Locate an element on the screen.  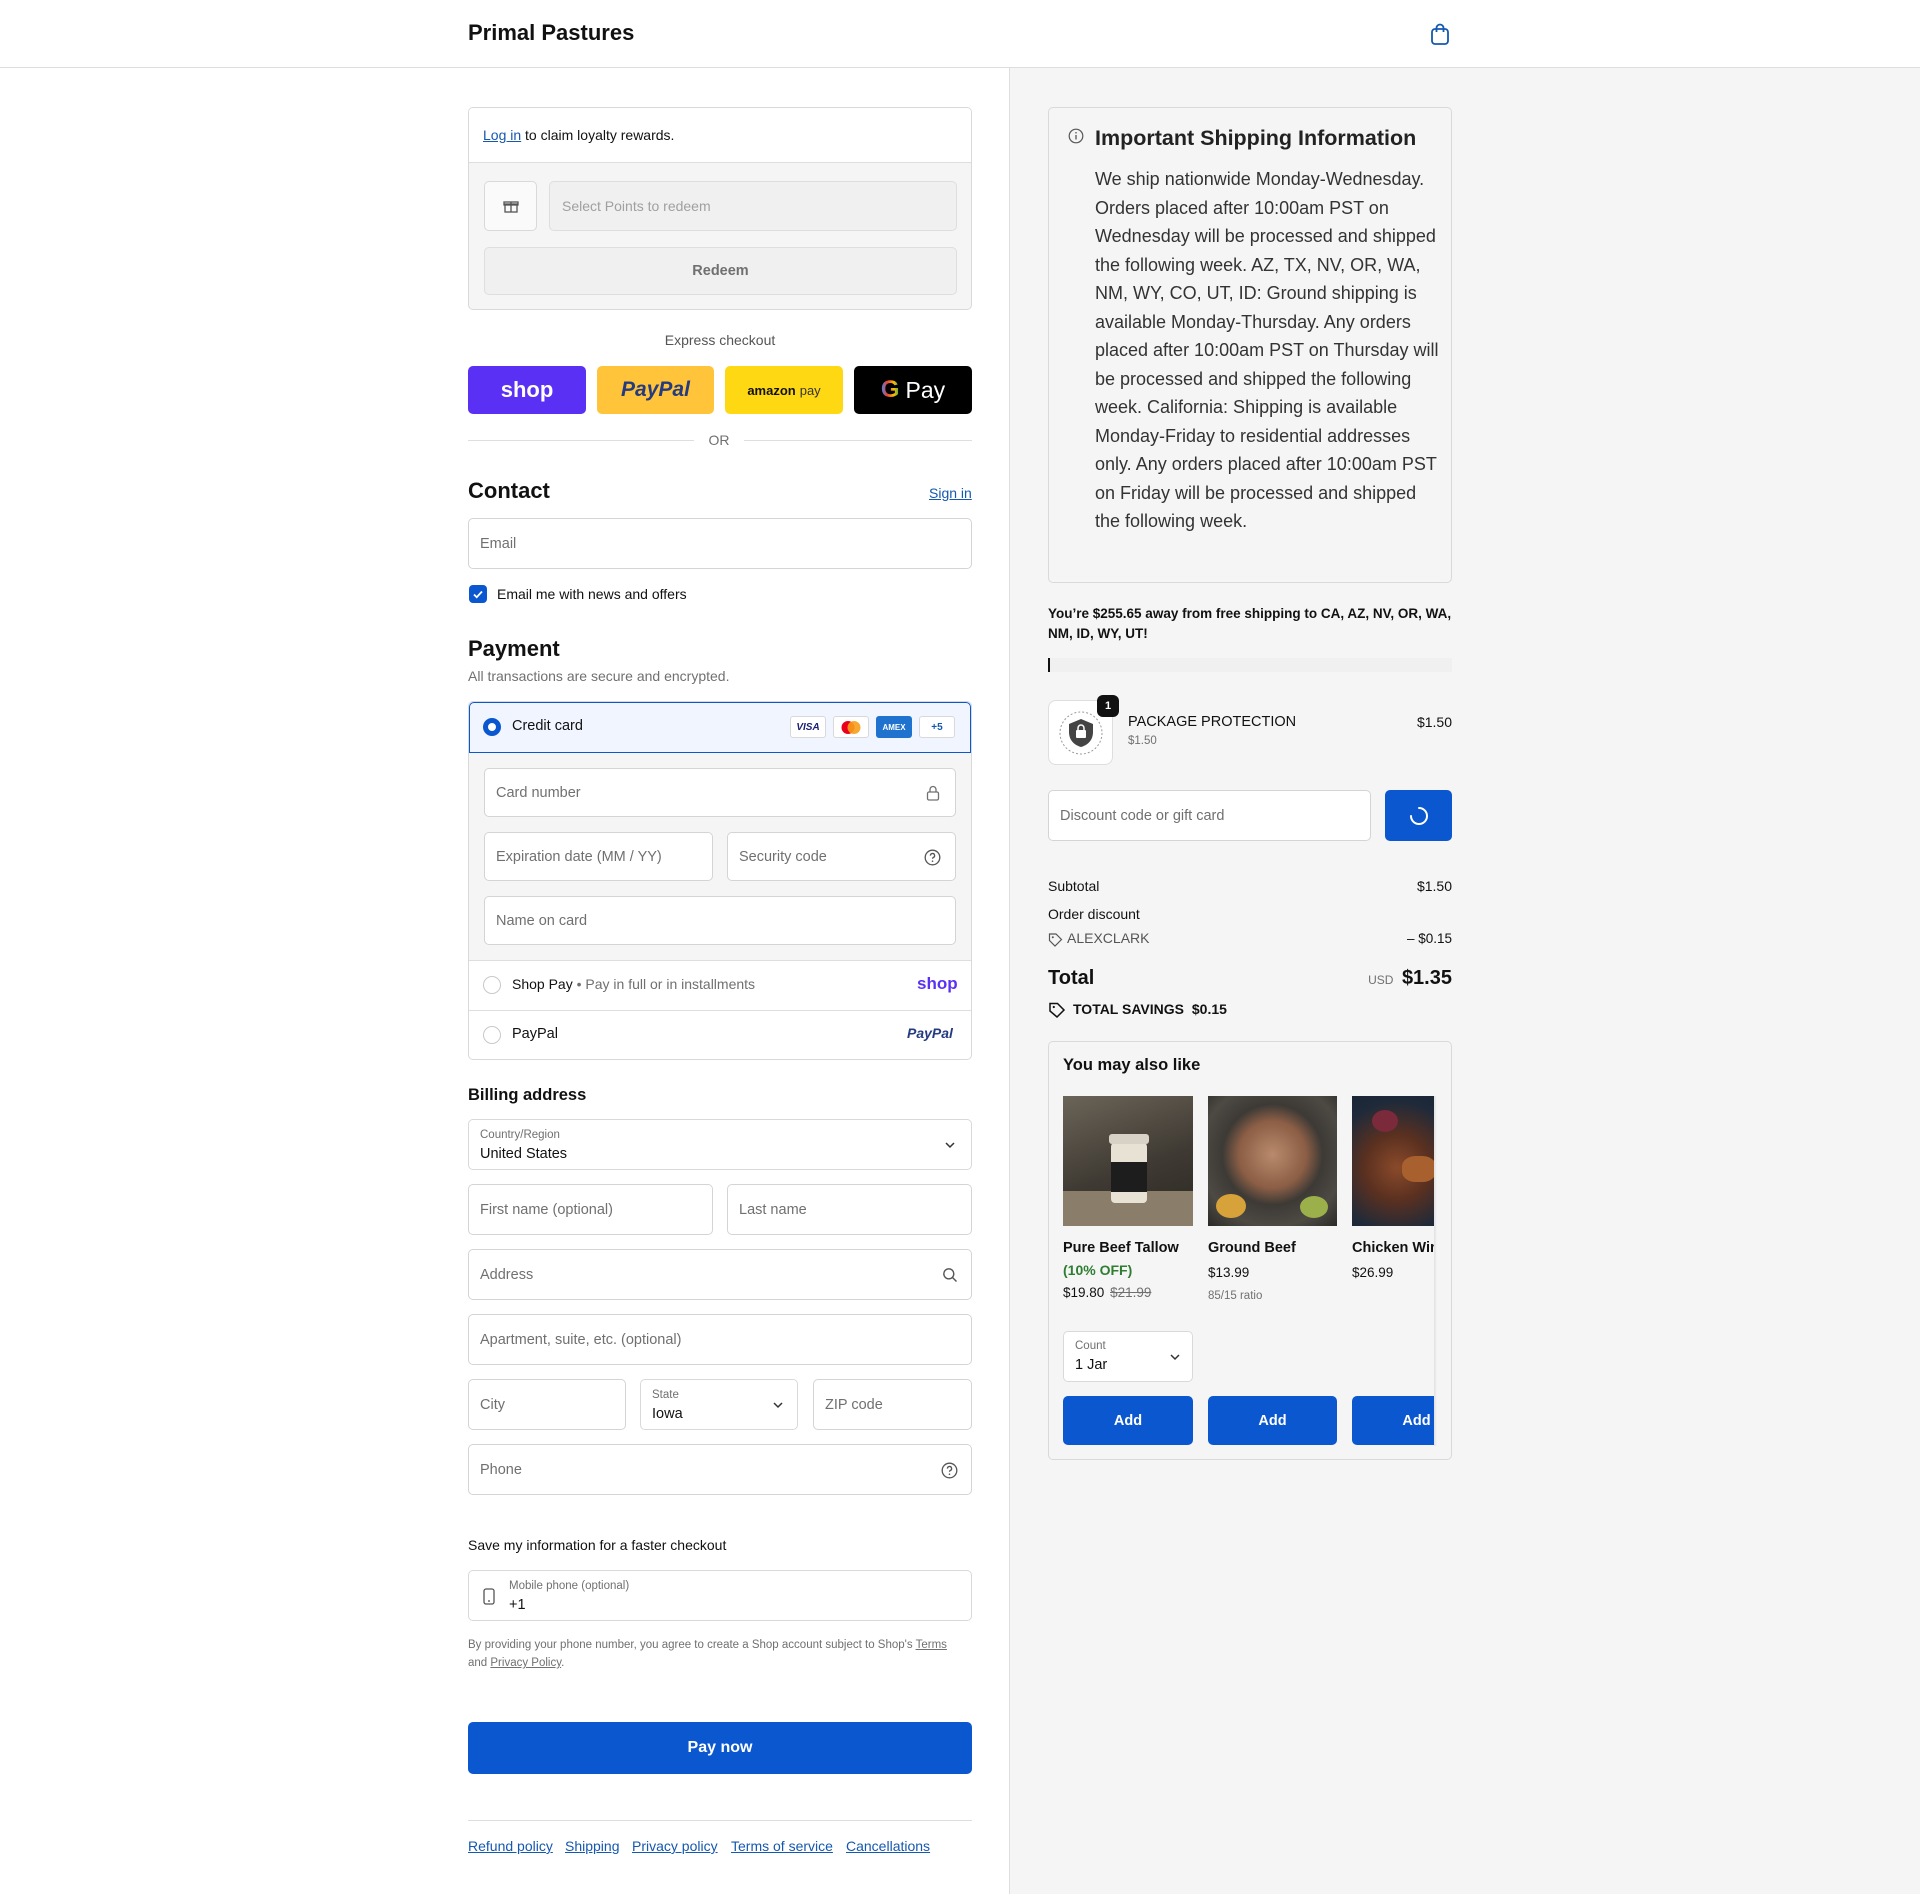
name-on-card-field: Name on card is located at coordinates (720, 920).